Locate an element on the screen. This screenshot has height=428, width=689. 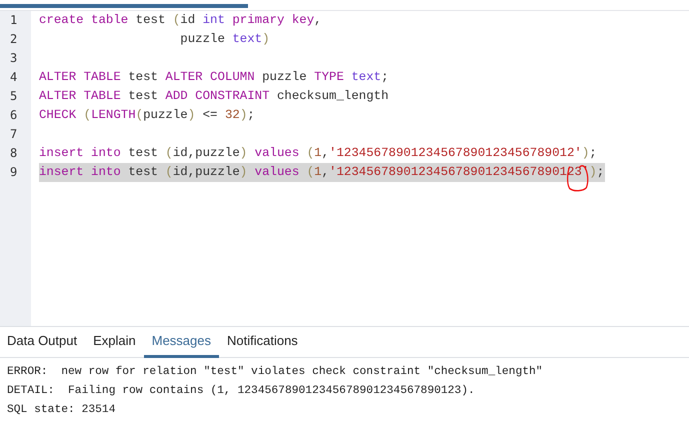
line-number: 9 is located at coordinates (13, 172).